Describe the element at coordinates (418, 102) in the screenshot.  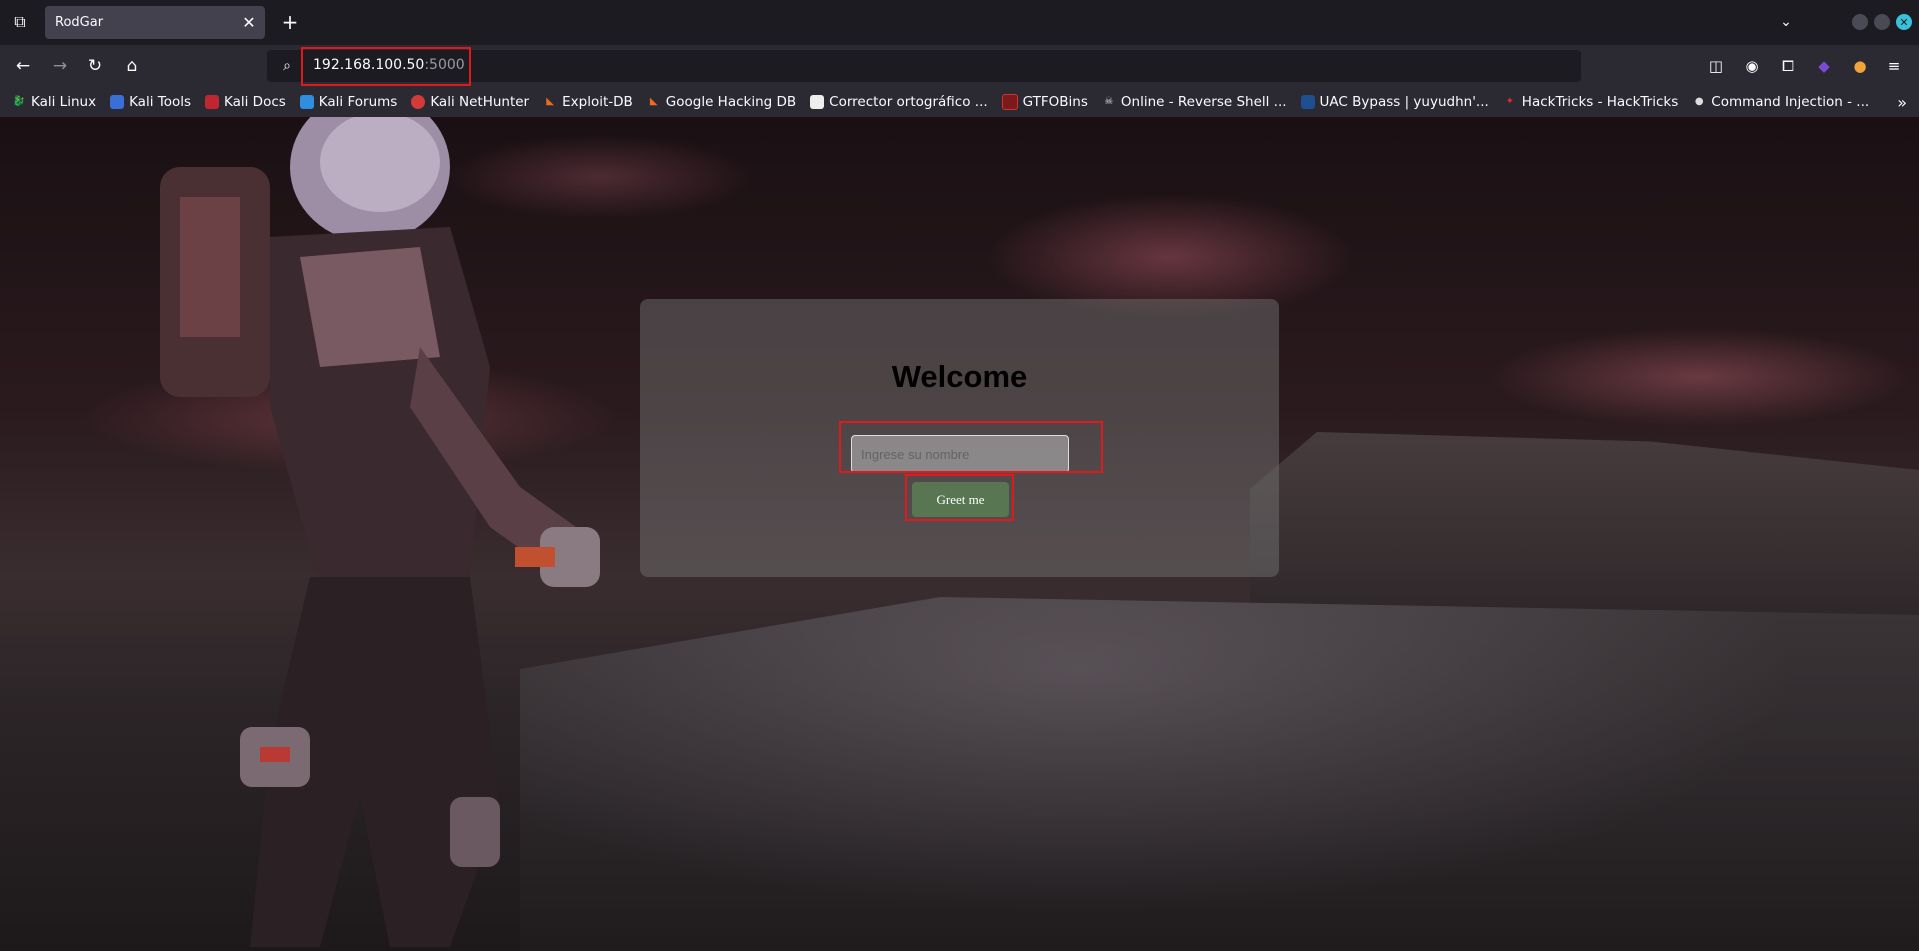
I see `nethunter-icon` at that location.